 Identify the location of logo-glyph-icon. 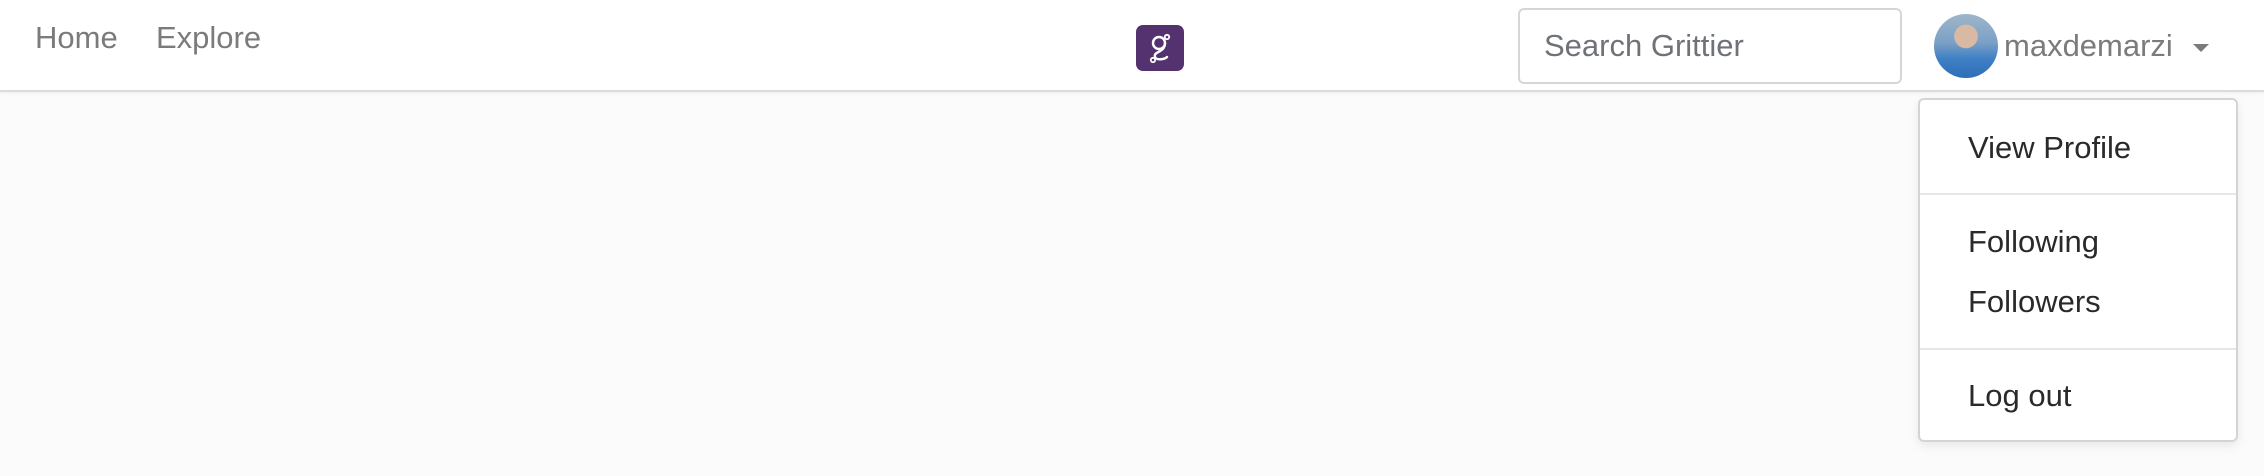
(1160, 48).